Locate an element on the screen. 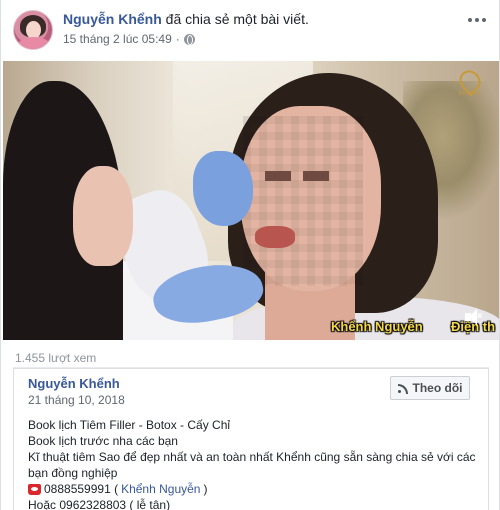 This screenshot has height=510, width=500. phone-close: ) is located at coordinates (205, 489).